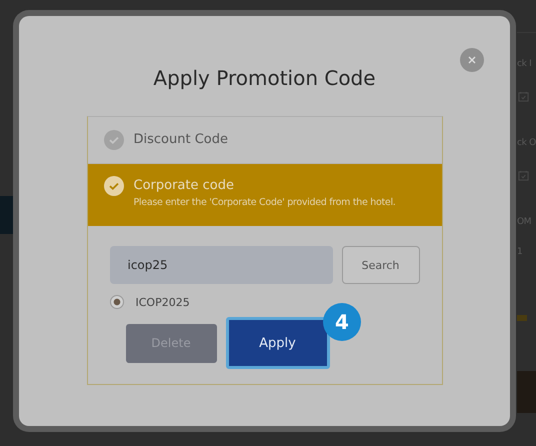 The image size is (536, 446). What do you see at coordinates (117, 302) in the screenshot?
I see `radio-button` at bounding box center [117, 302].